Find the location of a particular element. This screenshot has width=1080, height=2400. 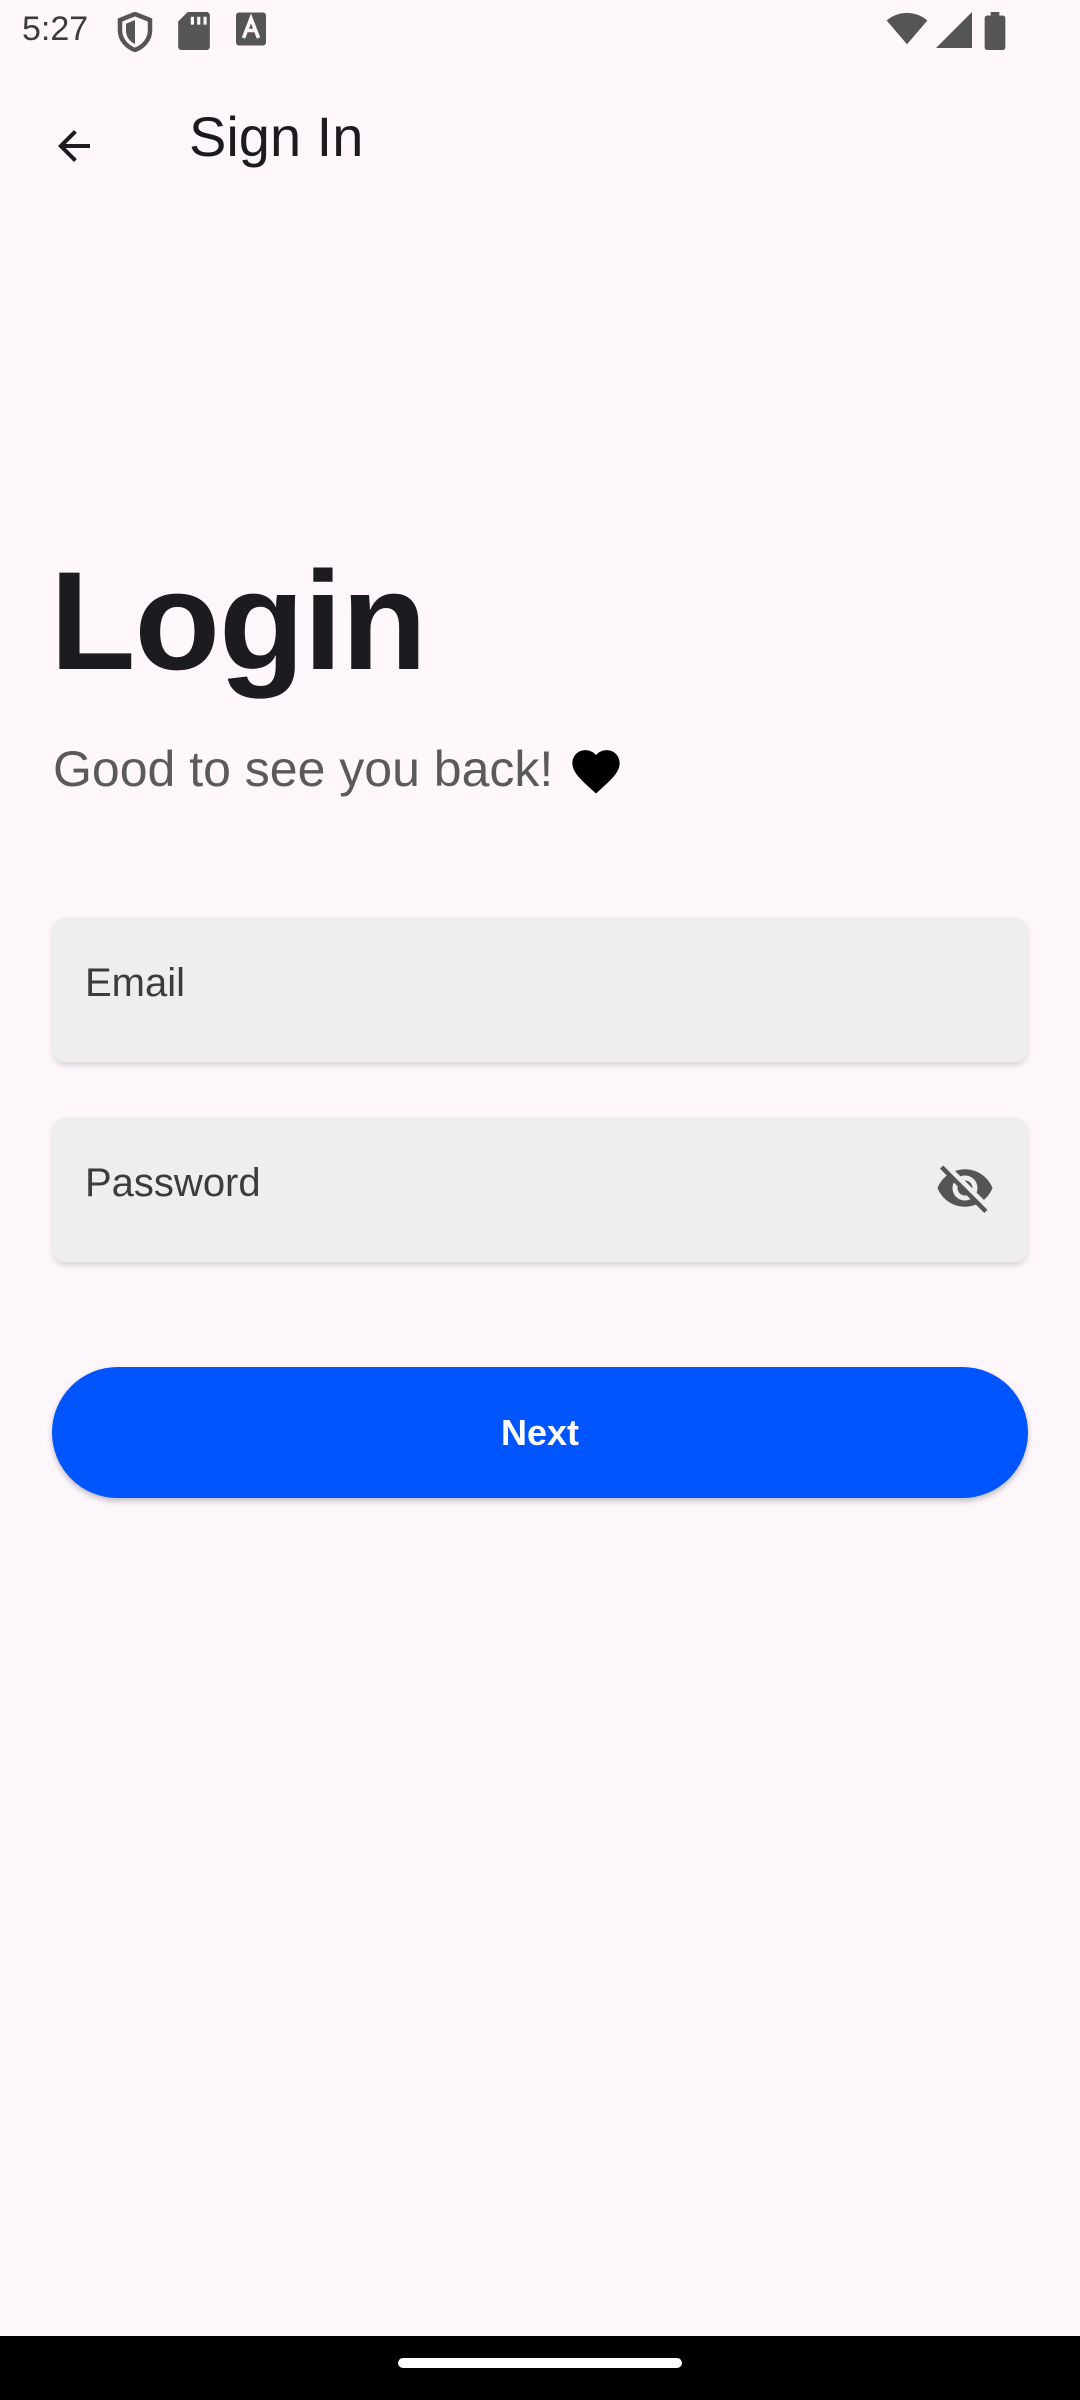

sd-card-icon is located at coordinates (194, 33).